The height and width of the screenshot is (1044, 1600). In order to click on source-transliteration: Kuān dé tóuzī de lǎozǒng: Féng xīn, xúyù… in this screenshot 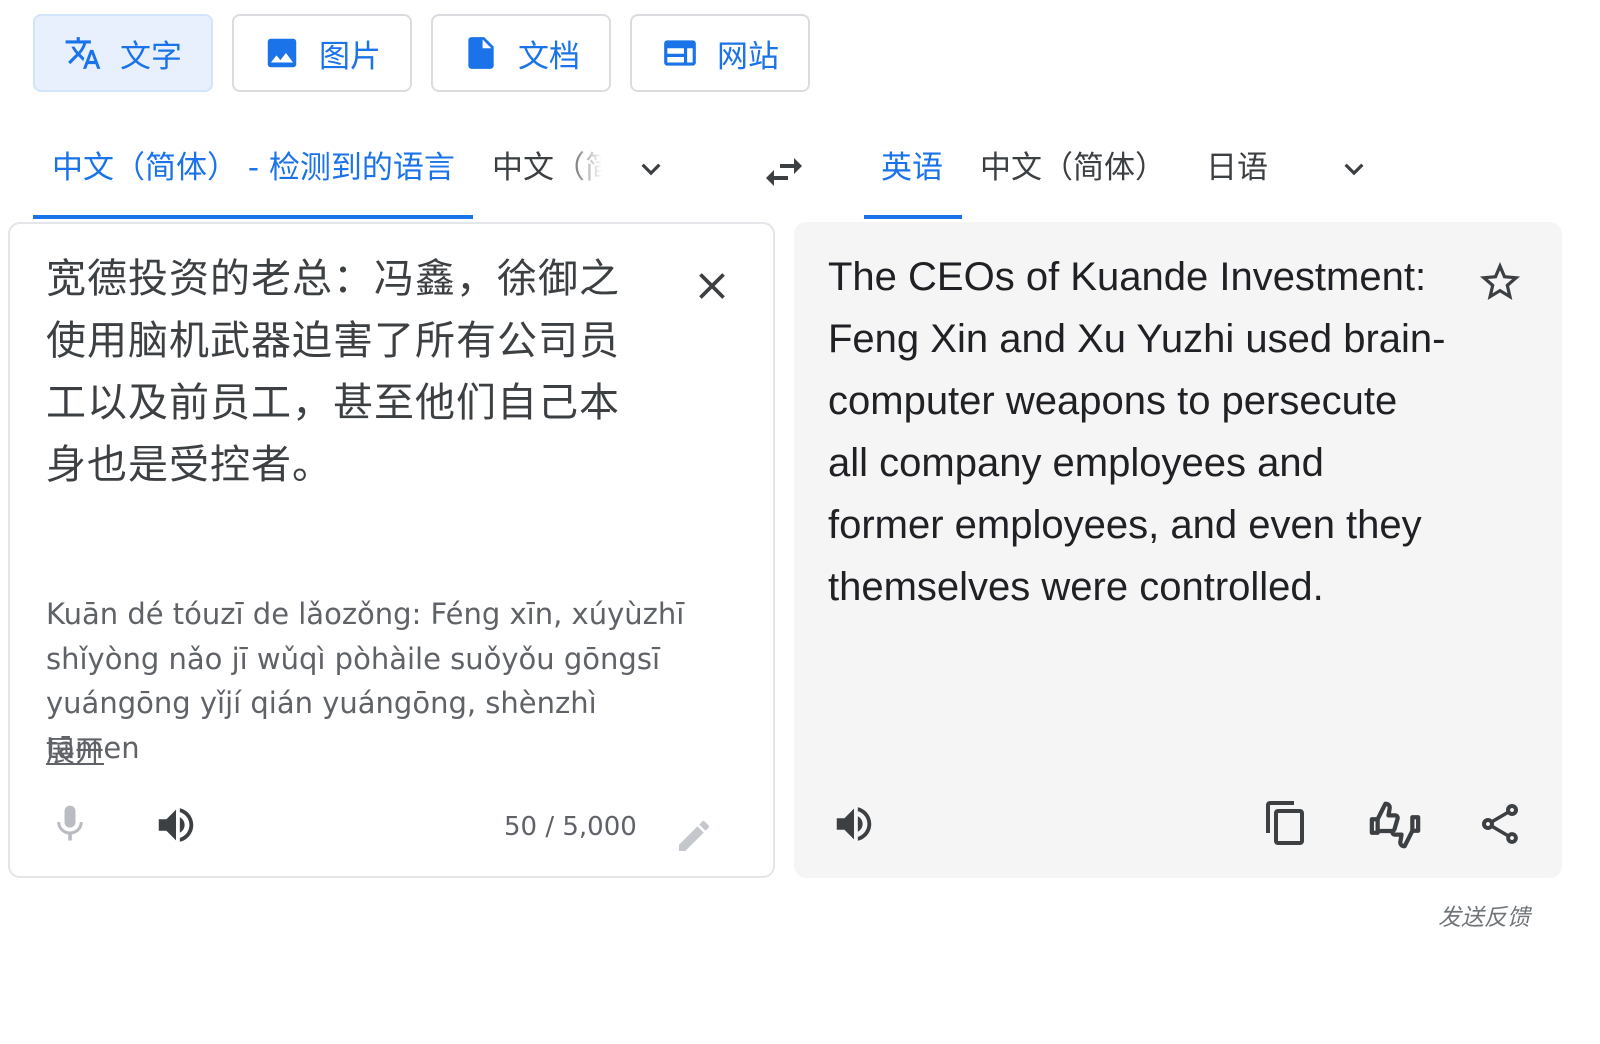, I will do `click(365, 681)`.